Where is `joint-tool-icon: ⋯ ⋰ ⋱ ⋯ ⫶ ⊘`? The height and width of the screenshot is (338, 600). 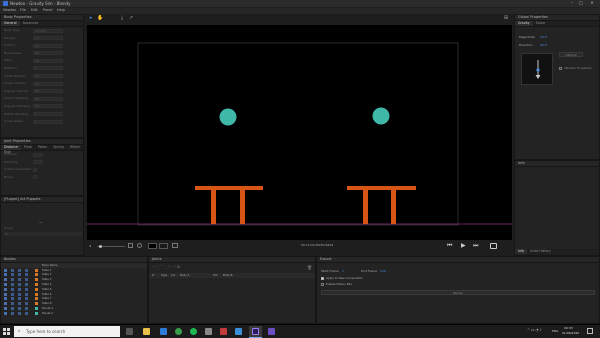
joint-tool-icon: ⋯ ⋰ ⋱ ⋯ ⫶ ⊘ is located at coordinates (166, 266).